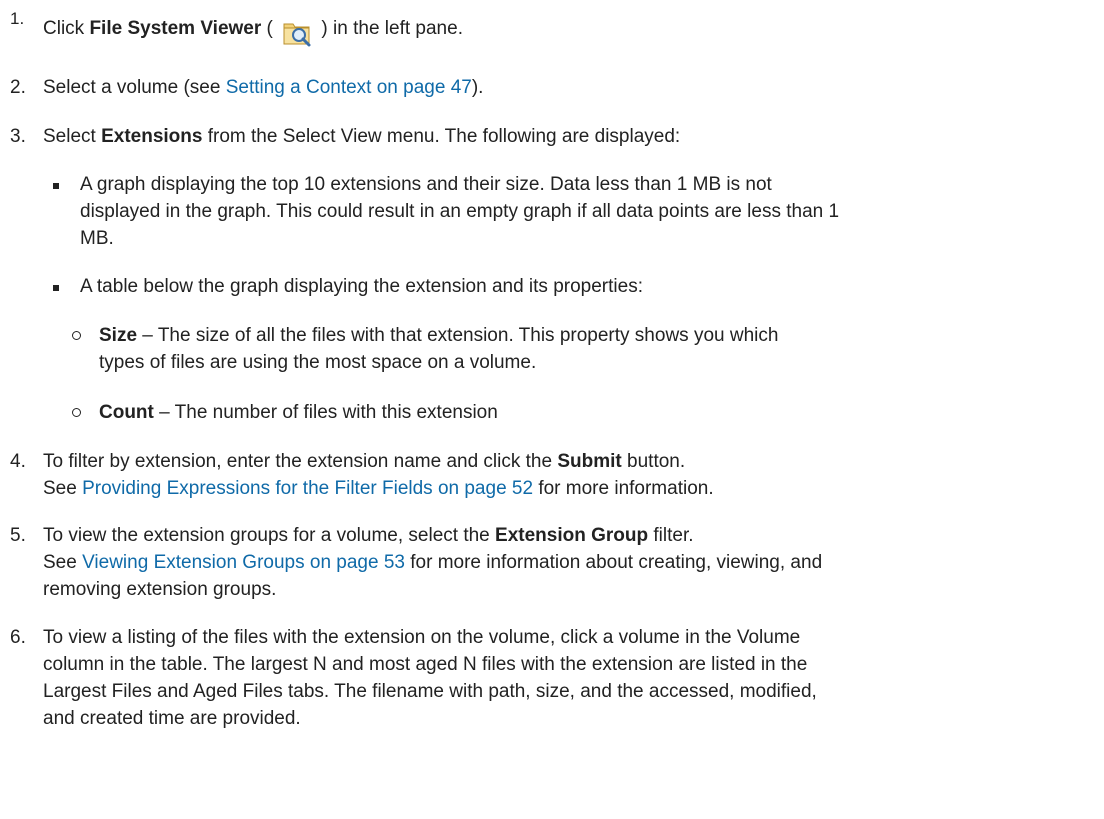 Image resolution: width=1104 pixels, height=819 pixels. What do you see at coordinates (18, 87) in the screenshot?
I see `step-number: 2.` at bounding box center [18, 87].